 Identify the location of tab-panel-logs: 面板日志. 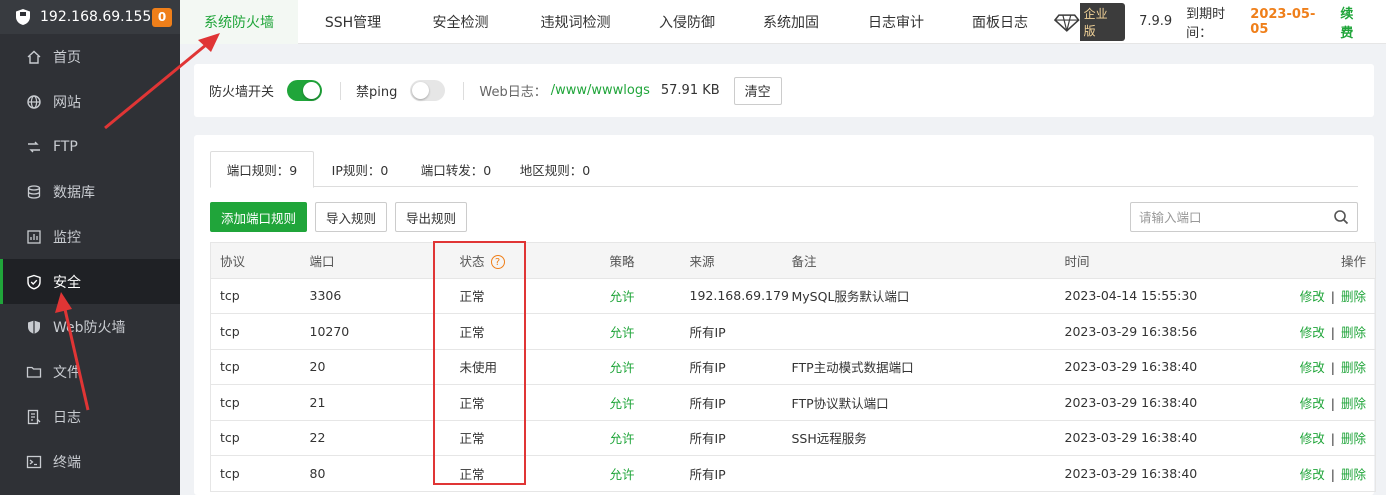
(1000, 22).